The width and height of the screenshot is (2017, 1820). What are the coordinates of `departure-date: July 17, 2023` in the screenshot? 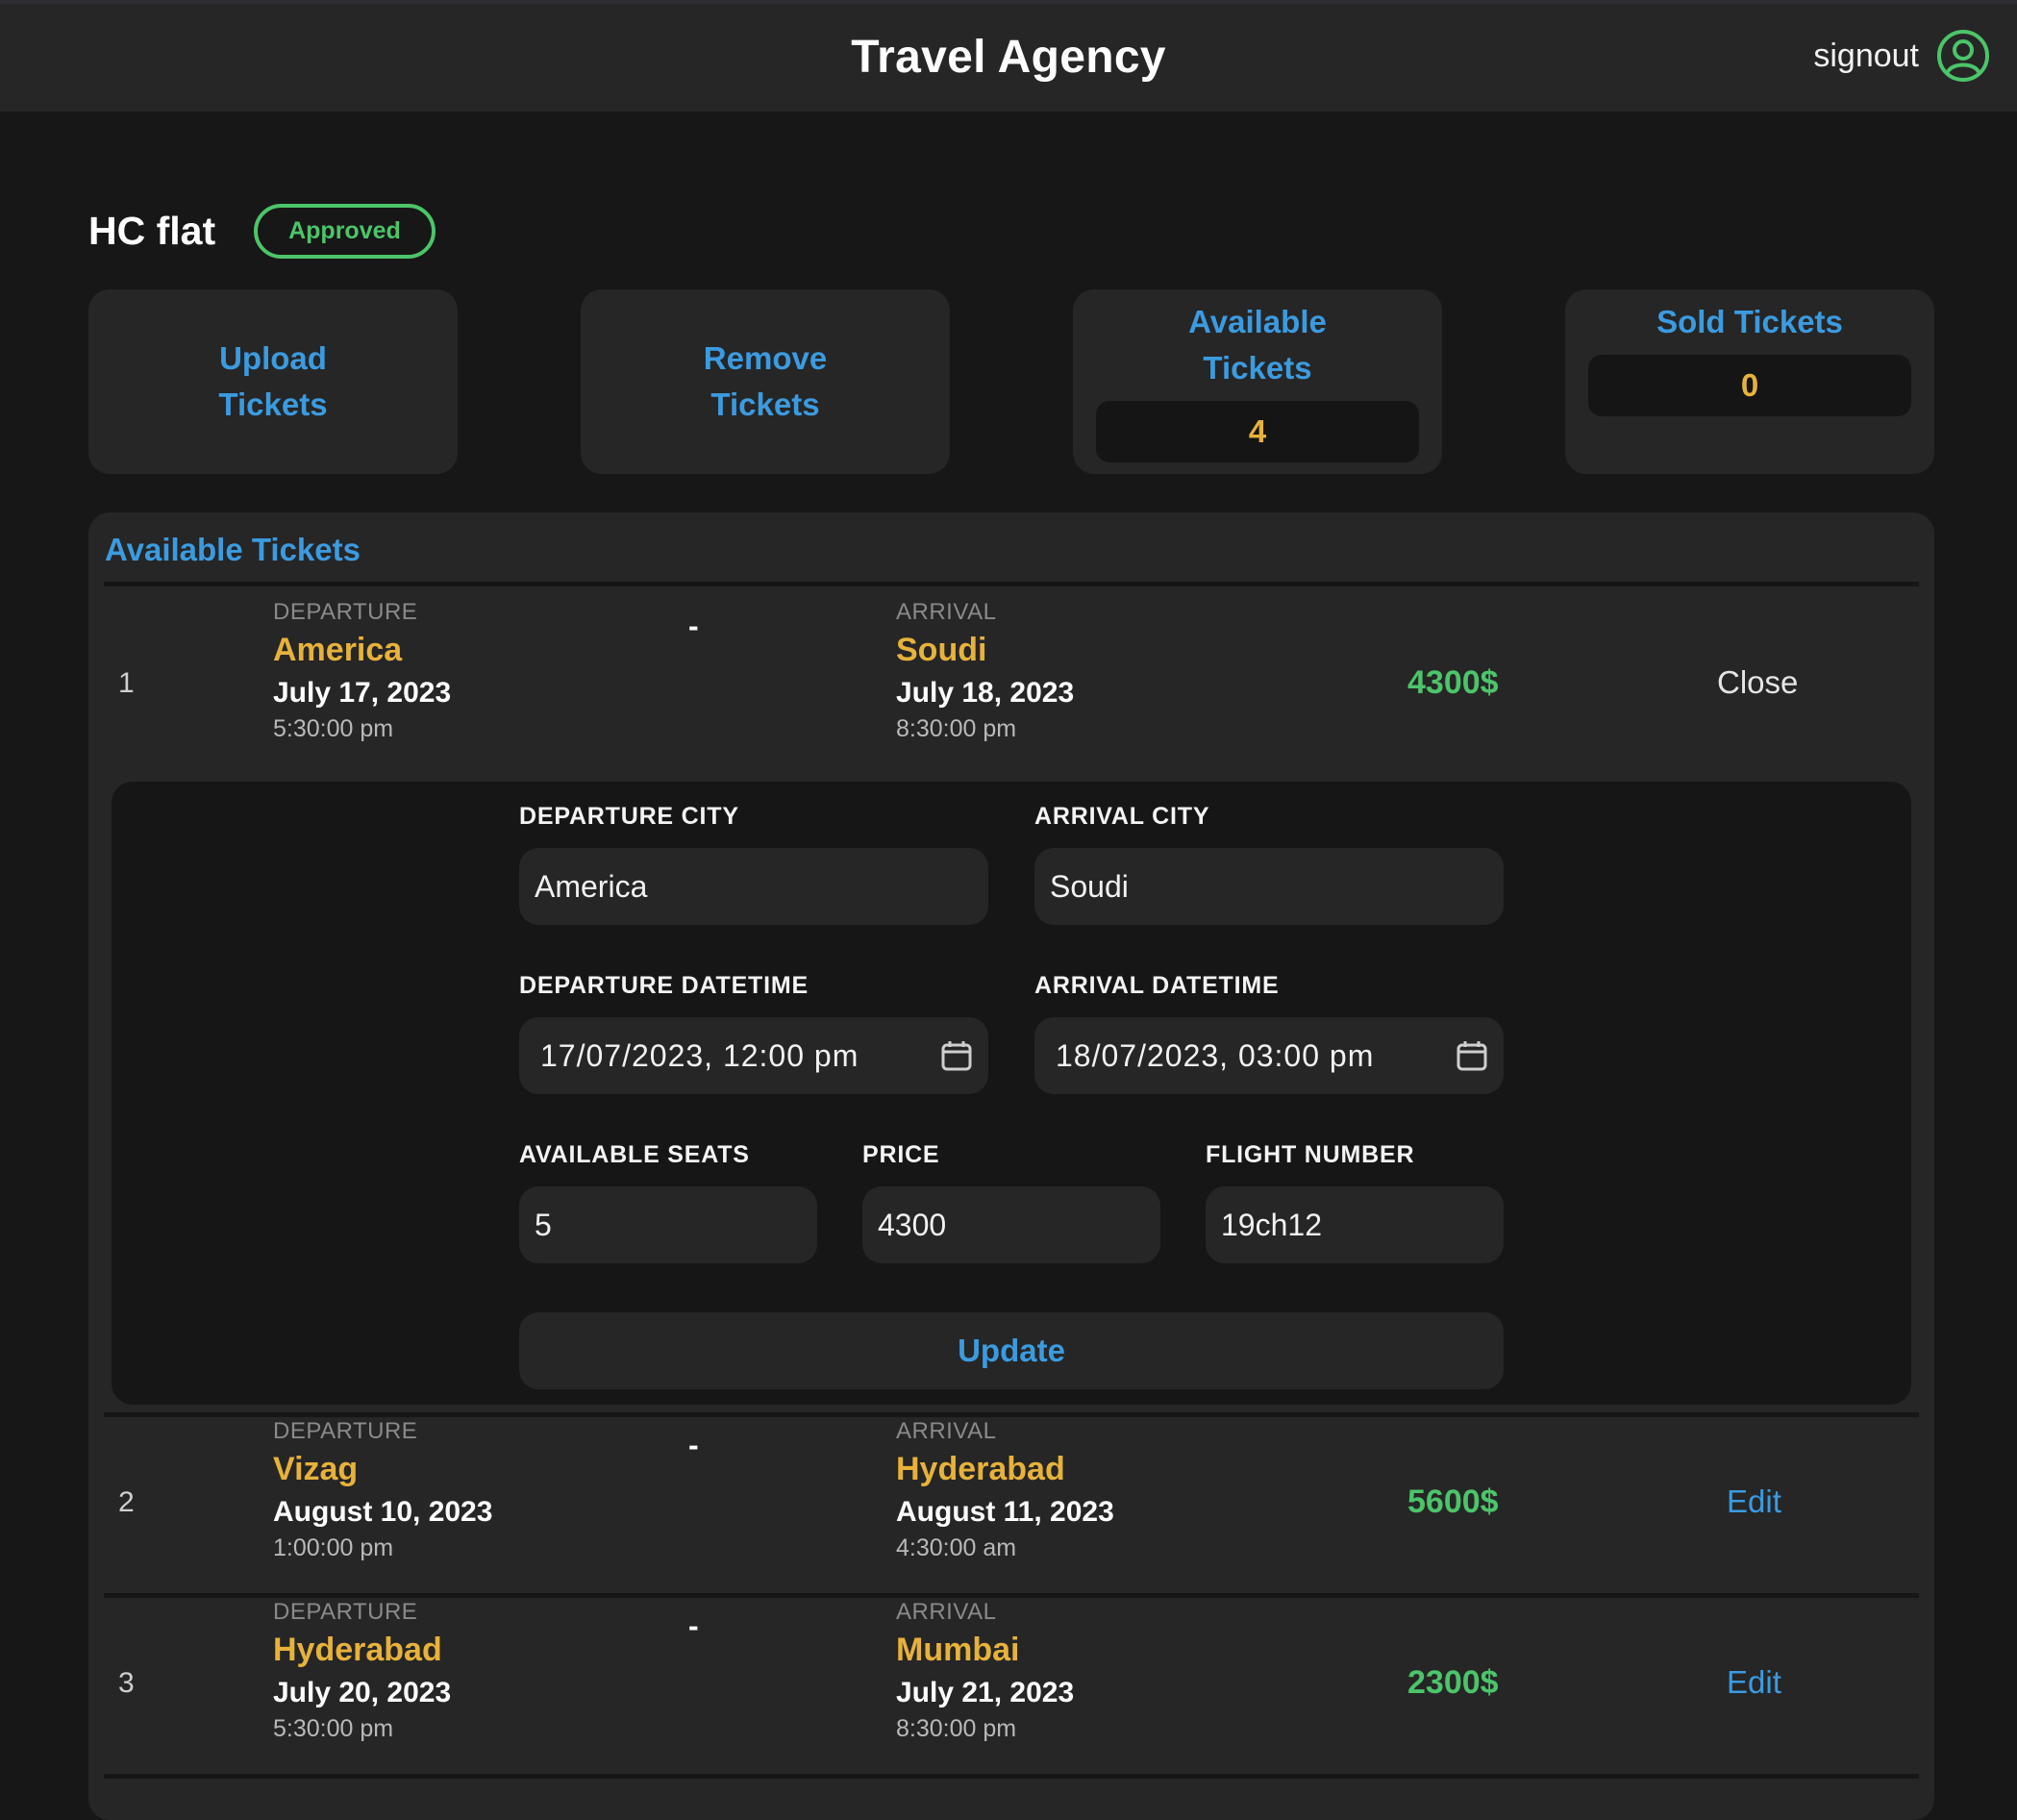 It's located at (362, 693).